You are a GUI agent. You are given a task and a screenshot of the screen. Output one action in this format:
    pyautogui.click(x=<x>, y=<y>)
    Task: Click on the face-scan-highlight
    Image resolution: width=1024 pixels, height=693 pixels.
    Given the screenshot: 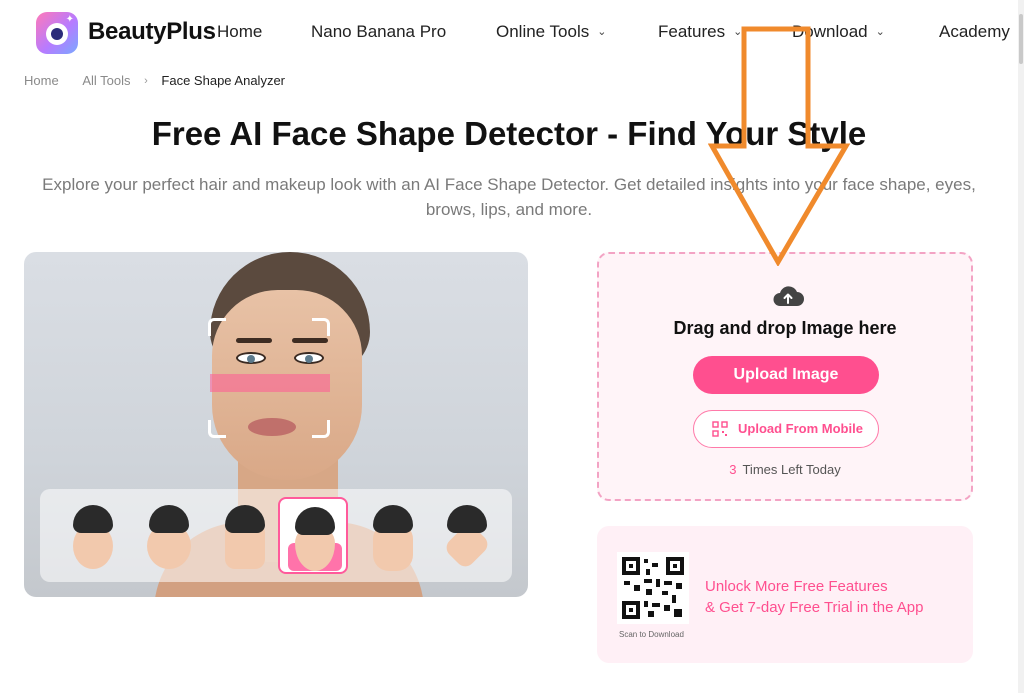 What is the action you would take?
    pyautogui.click(x=270, y=383)
    